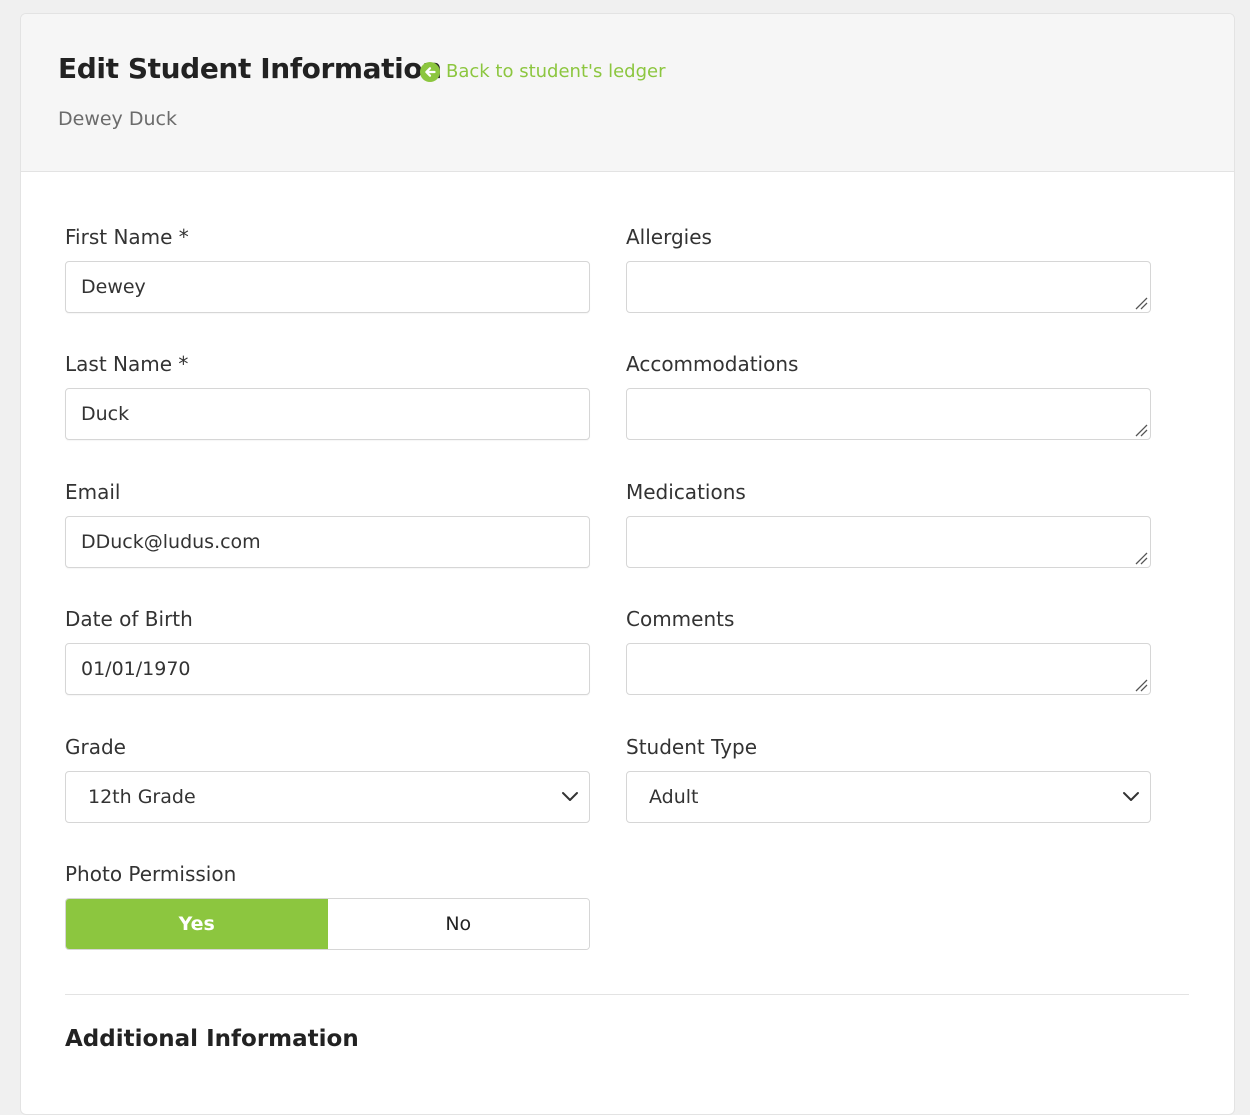  What do you see at coordinates (327, 414) in the screenshot?
I see `last-name-input: Duck` at bounding box center [327, 414].